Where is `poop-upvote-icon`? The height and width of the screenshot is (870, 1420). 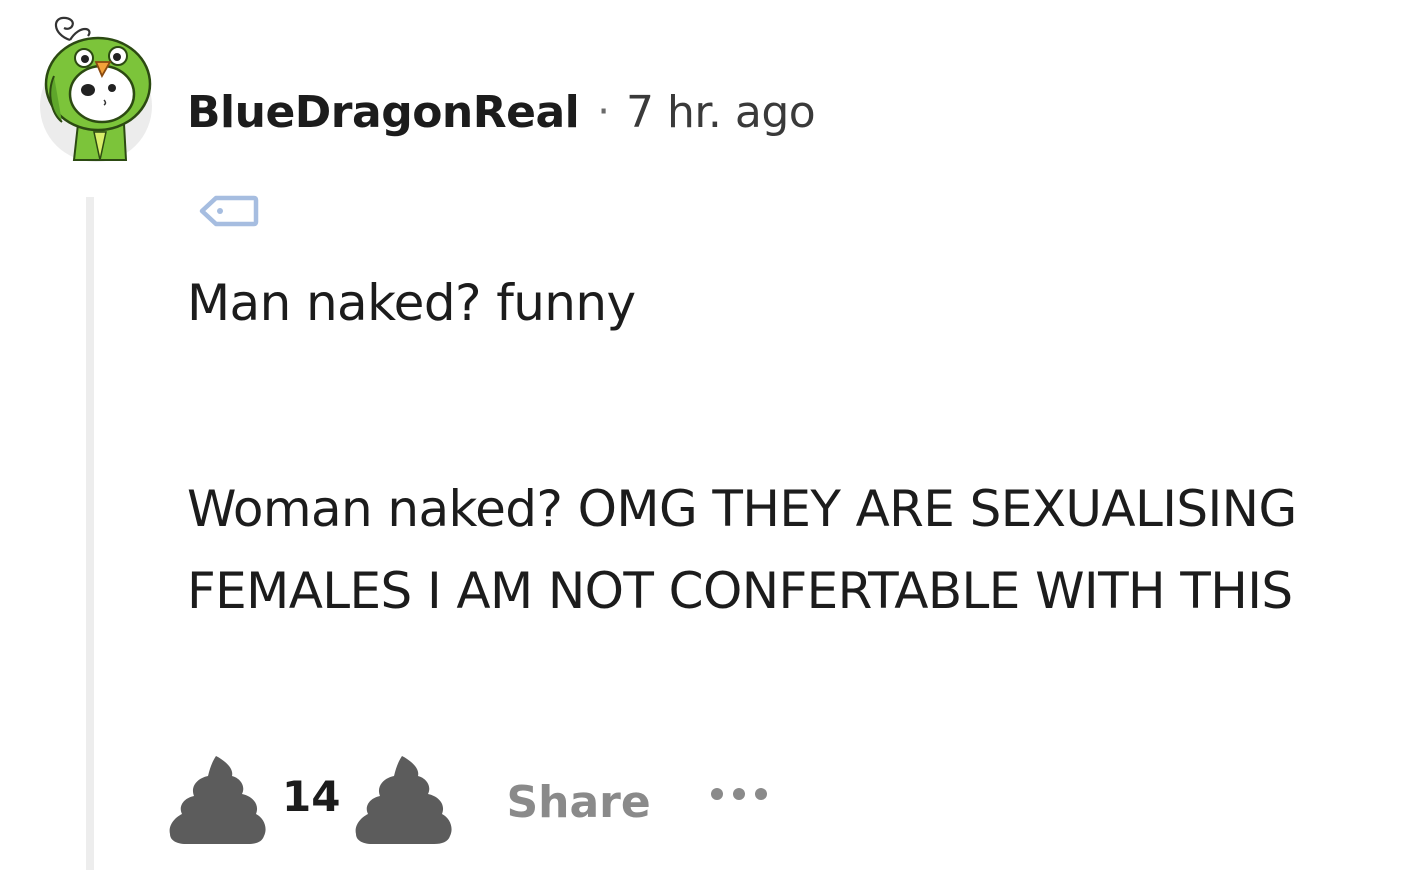 poop-upvote-icon is located at coordinates (218, 798).